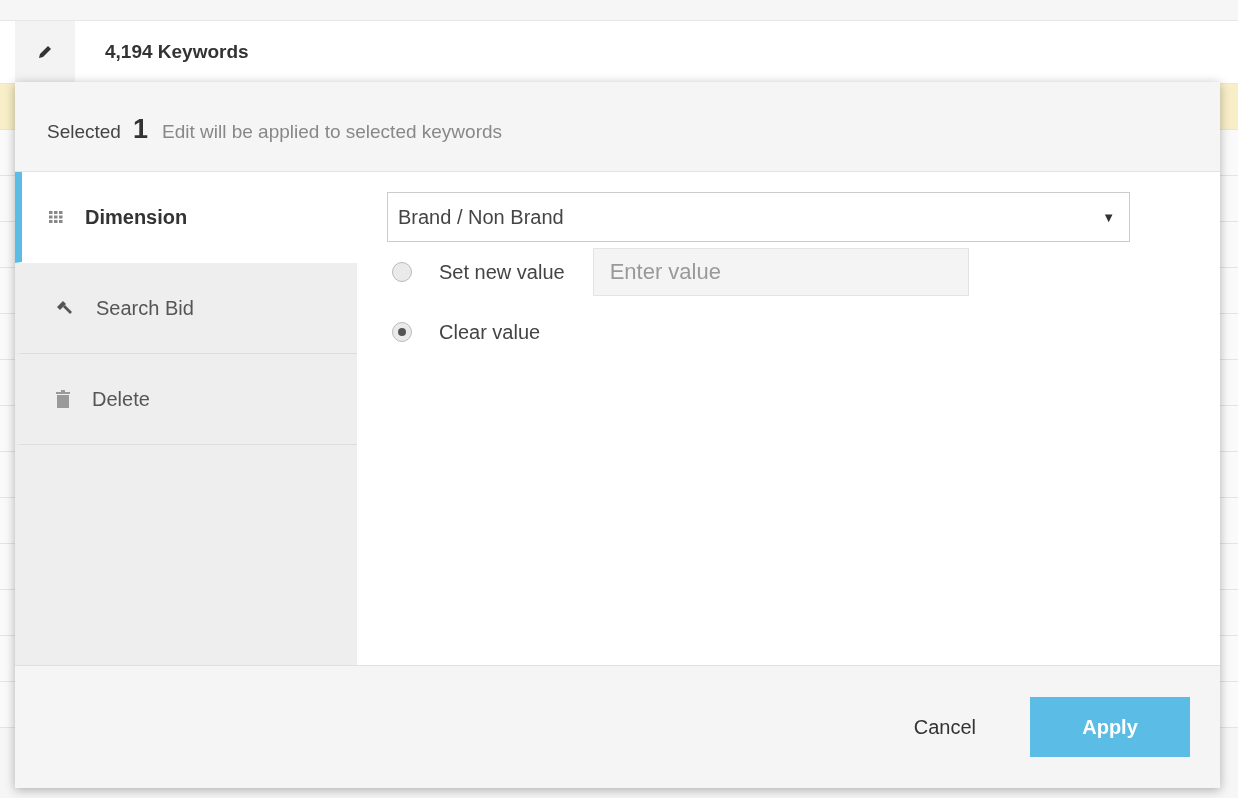  What do you see at coordinates (758, 217) in the screenshot?
I see `dimension-dropdown: Brand / Non Brand ▼` at bounding box center [758, 217].